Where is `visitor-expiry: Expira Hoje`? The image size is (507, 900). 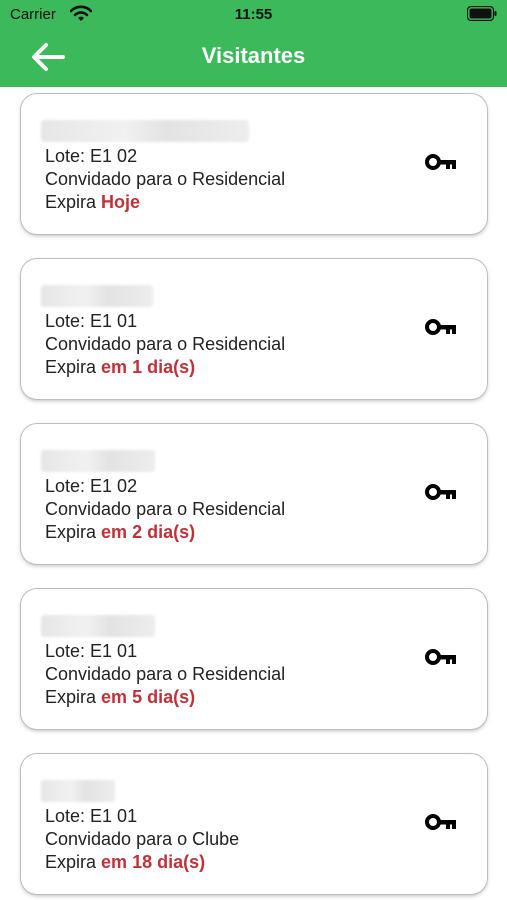 visitor-expiry: Expira Hoje is located at coordinates (92, 202).